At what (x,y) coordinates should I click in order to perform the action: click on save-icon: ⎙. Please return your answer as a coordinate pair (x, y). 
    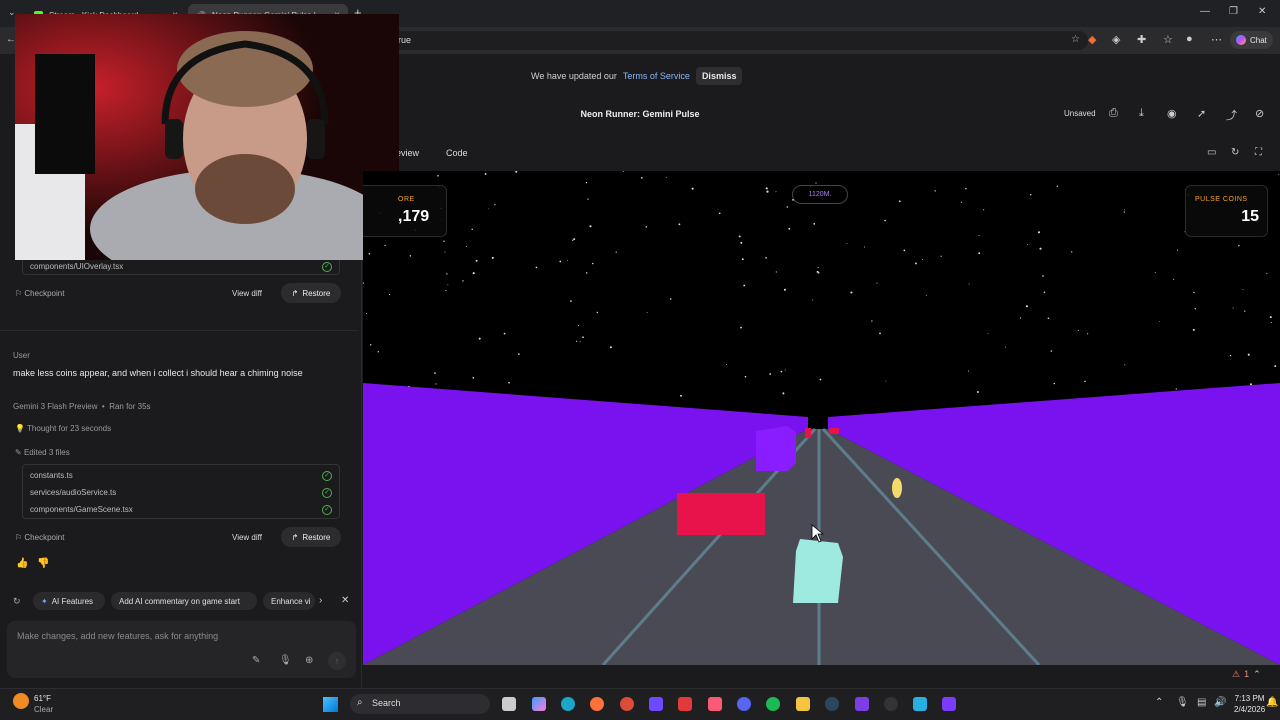
    Looking at the image, I should click on (1113, 113).